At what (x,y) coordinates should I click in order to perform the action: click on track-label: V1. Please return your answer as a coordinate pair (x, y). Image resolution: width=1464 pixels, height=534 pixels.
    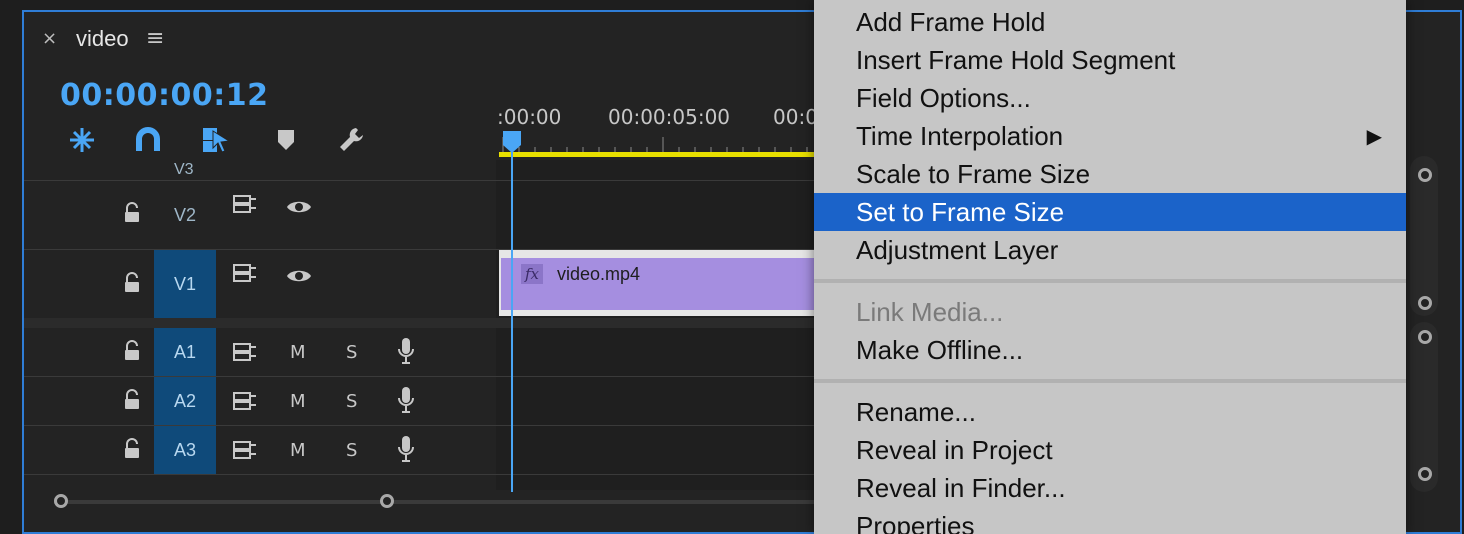
    Looking at the image, I should click on (185, 284).